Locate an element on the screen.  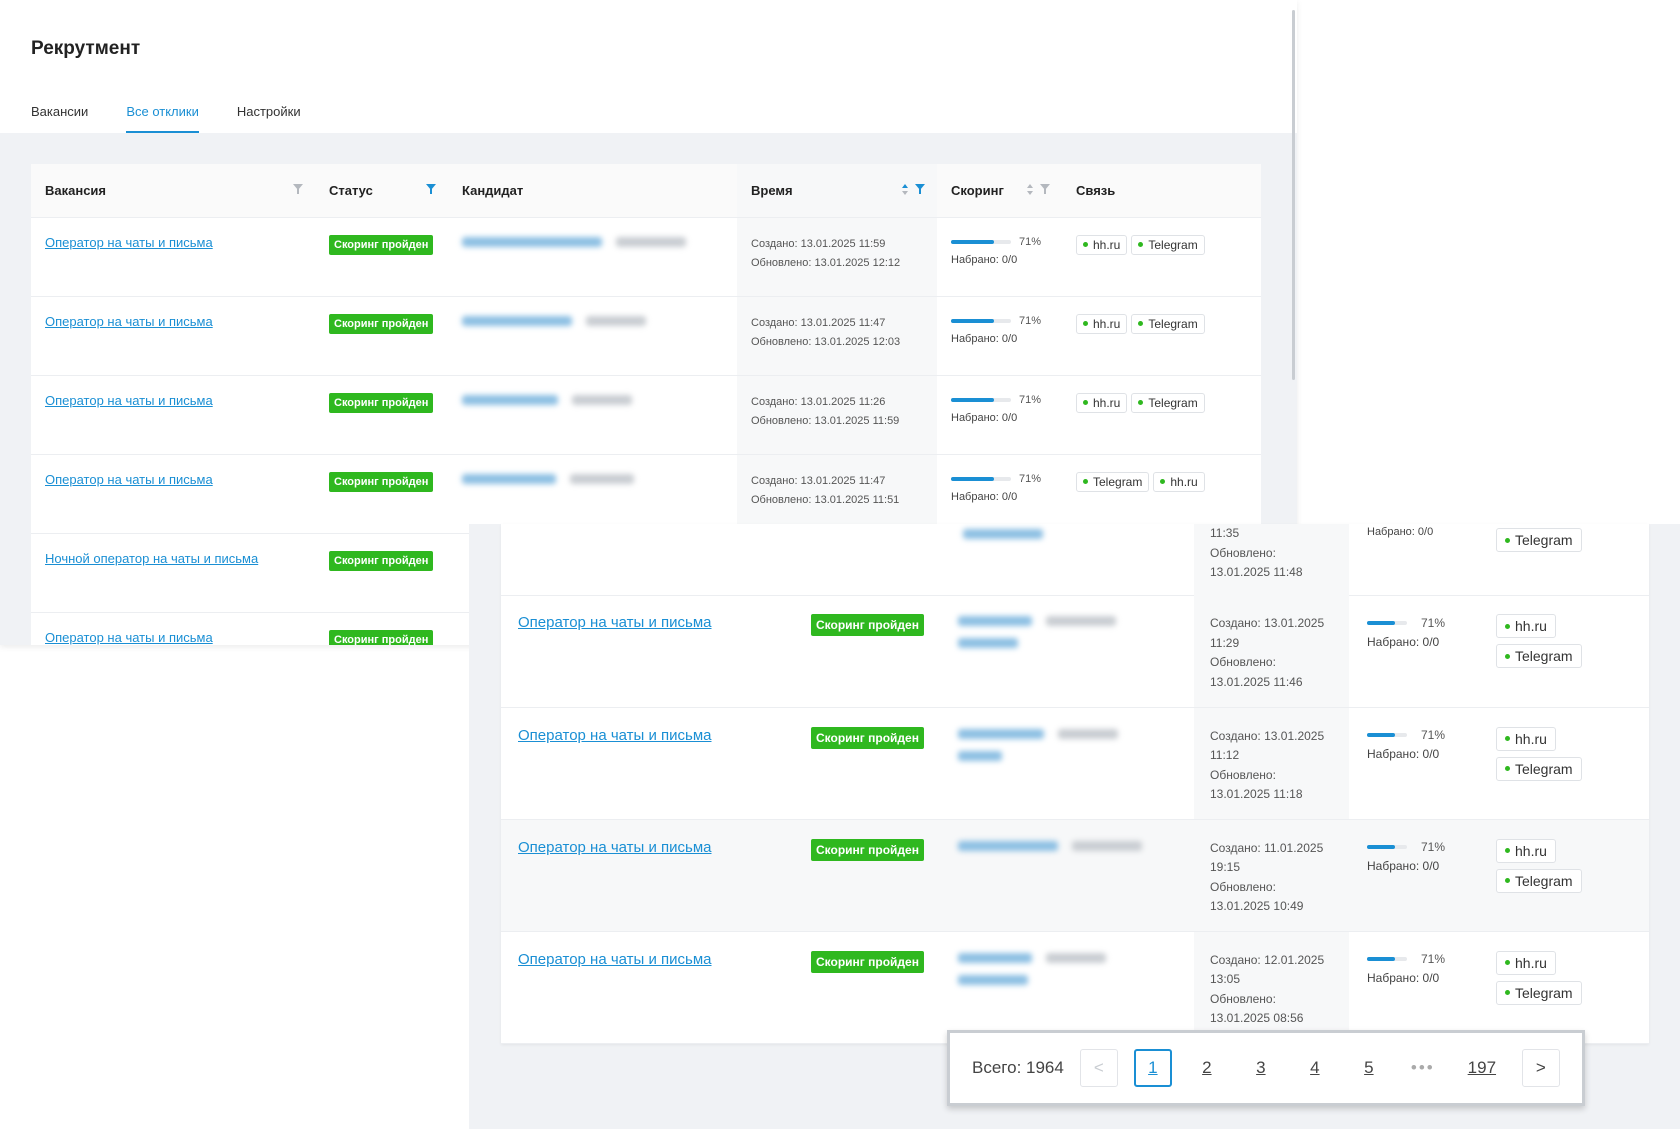
page-button-last: 197 is located at coordinates (1482, 1068).